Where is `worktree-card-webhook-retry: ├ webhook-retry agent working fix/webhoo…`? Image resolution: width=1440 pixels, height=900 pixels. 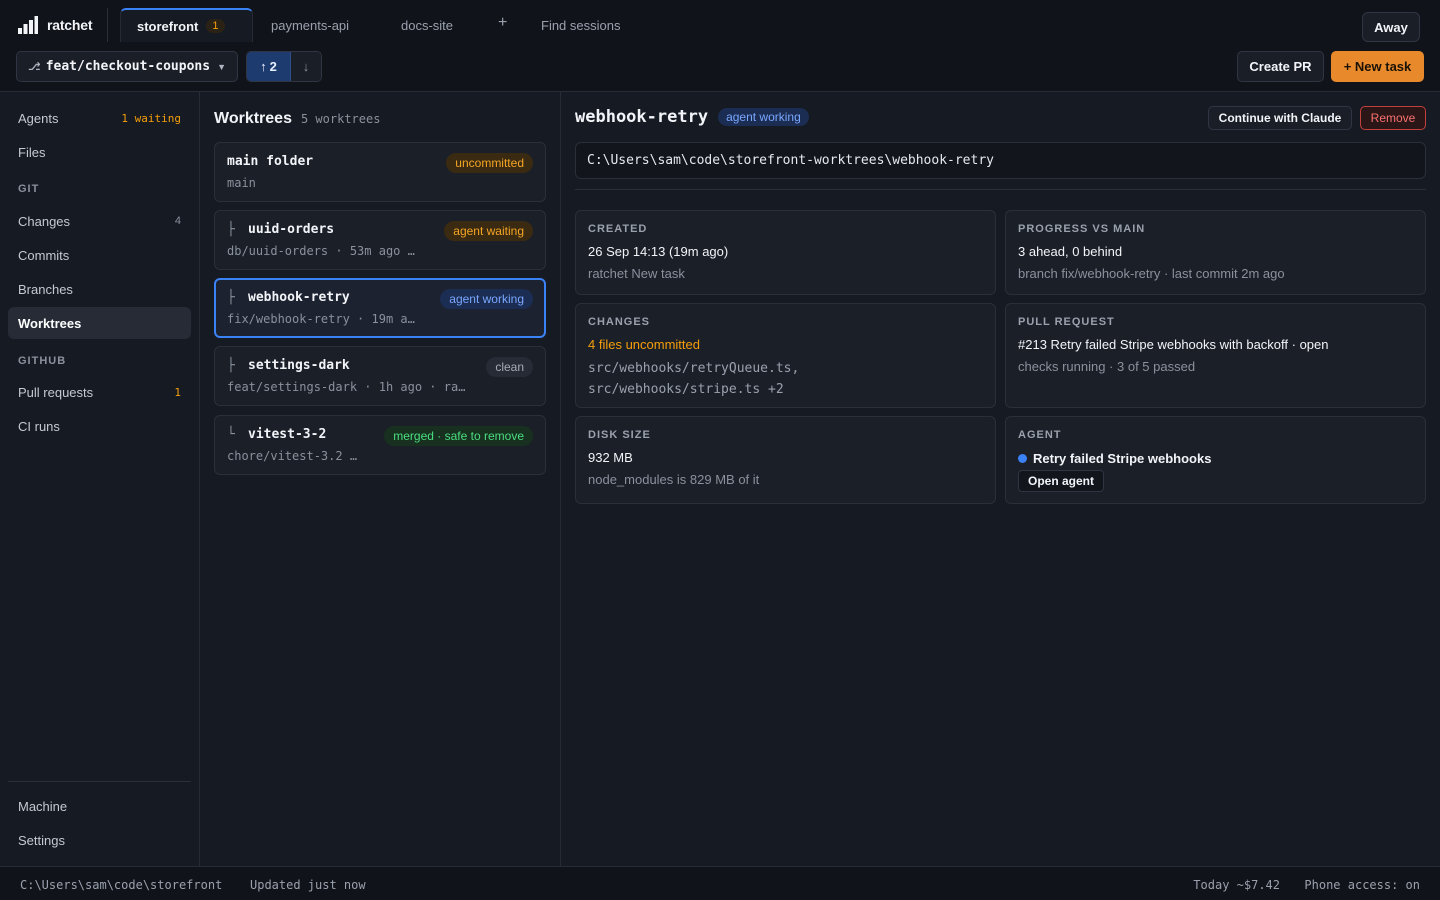
worktree-card-webhook-retry: ├ webhook-retry agent working fix/webhoo… is located at coordinates (380, 308).